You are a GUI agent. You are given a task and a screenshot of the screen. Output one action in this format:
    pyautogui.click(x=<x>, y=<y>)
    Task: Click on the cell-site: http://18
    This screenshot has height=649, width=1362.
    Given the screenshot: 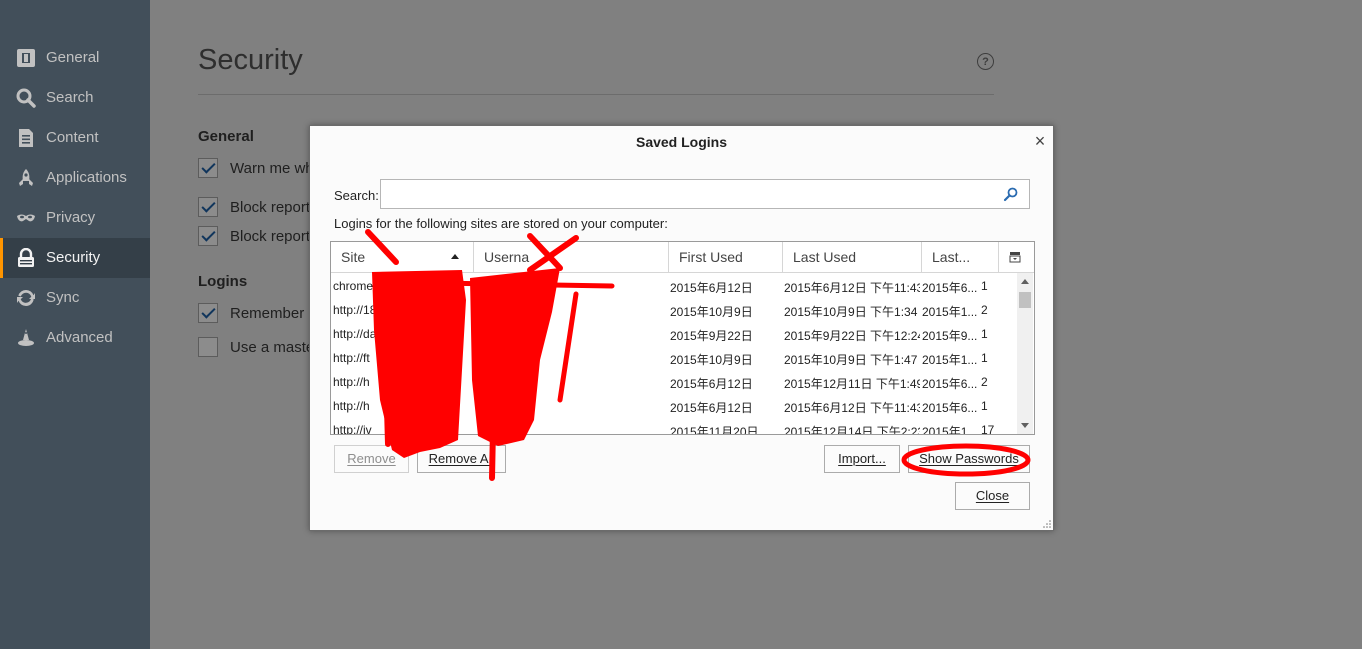 What is the action you would take?
    pyautogui.click(x=355, y=310)
    